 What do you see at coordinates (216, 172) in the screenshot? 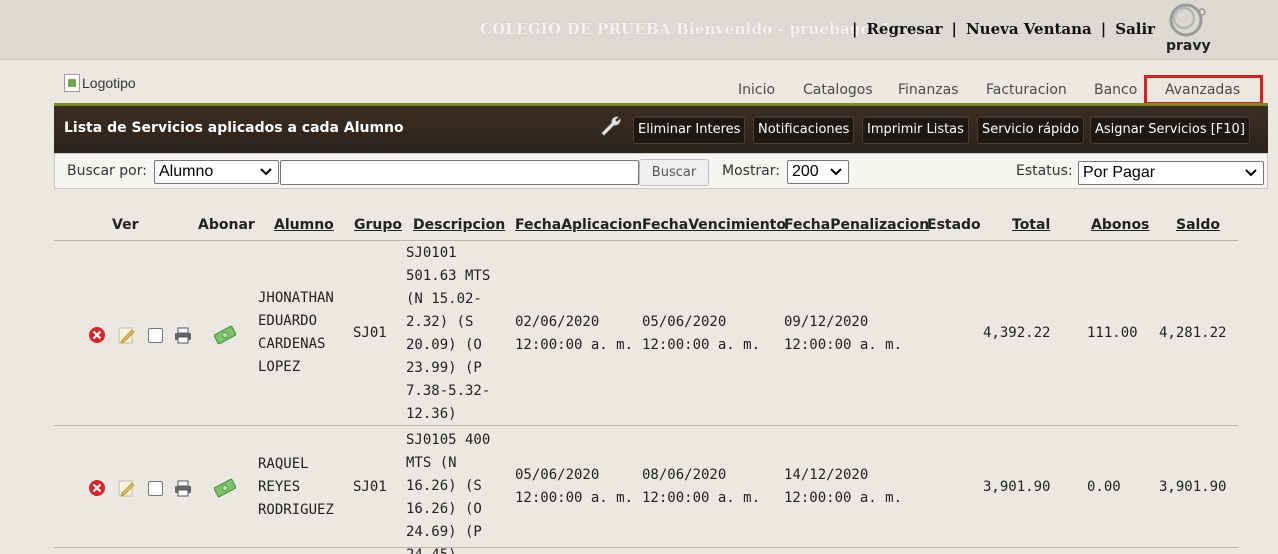
I see `buscar-por-select: Alumno` at bounding box center [216, 172].